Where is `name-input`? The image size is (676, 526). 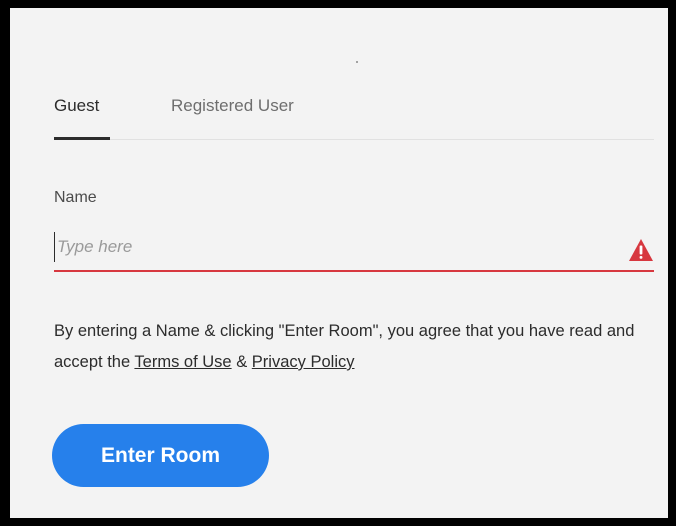
name-input is located at coordinates (325, 247).